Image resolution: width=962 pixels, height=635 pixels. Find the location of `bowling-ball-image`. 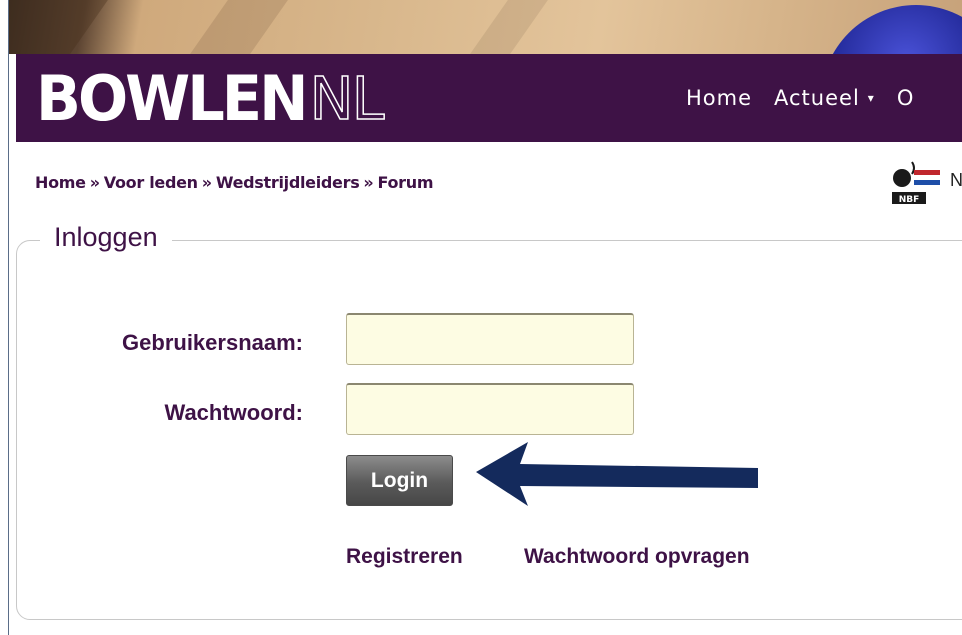

bowling-ball-image is located at coordinates (891, 29).